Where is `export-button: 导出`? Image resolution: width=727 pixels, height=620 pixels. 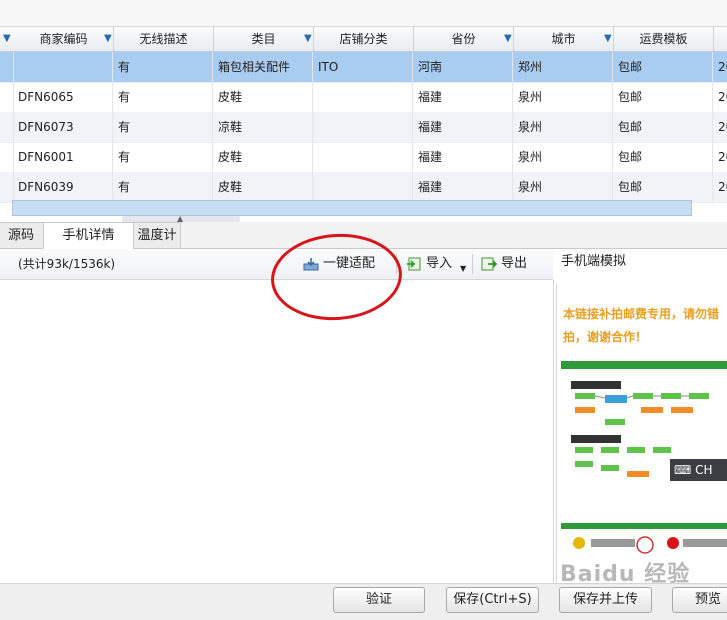 export-button: 导出 is located at coordinates (504, 264).